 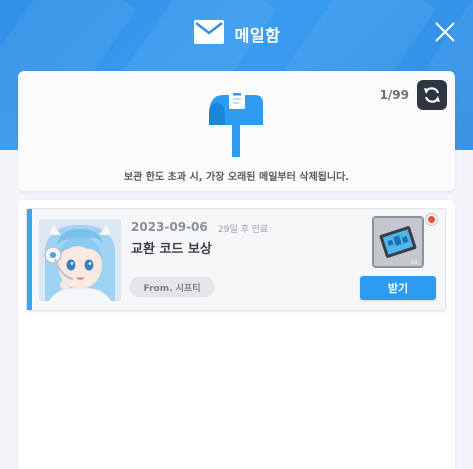 I want to click on new-mail-indicator, so click(x=431, y=219).